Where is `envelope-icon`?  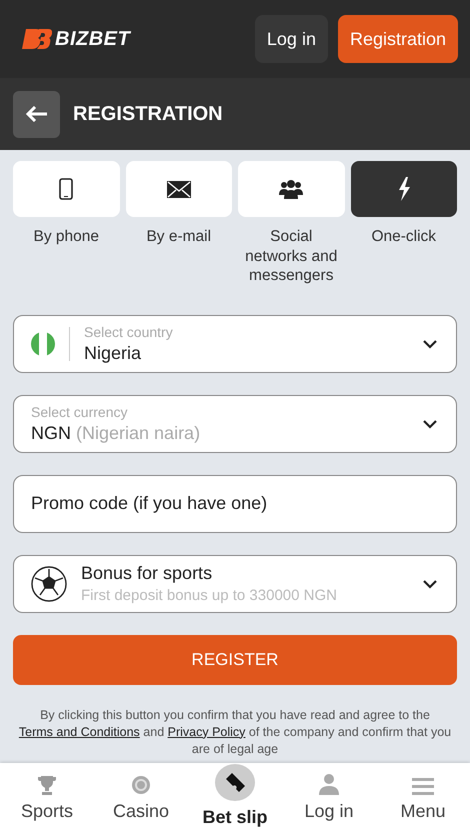 envelope-icon is located at coordinates (178, 189).